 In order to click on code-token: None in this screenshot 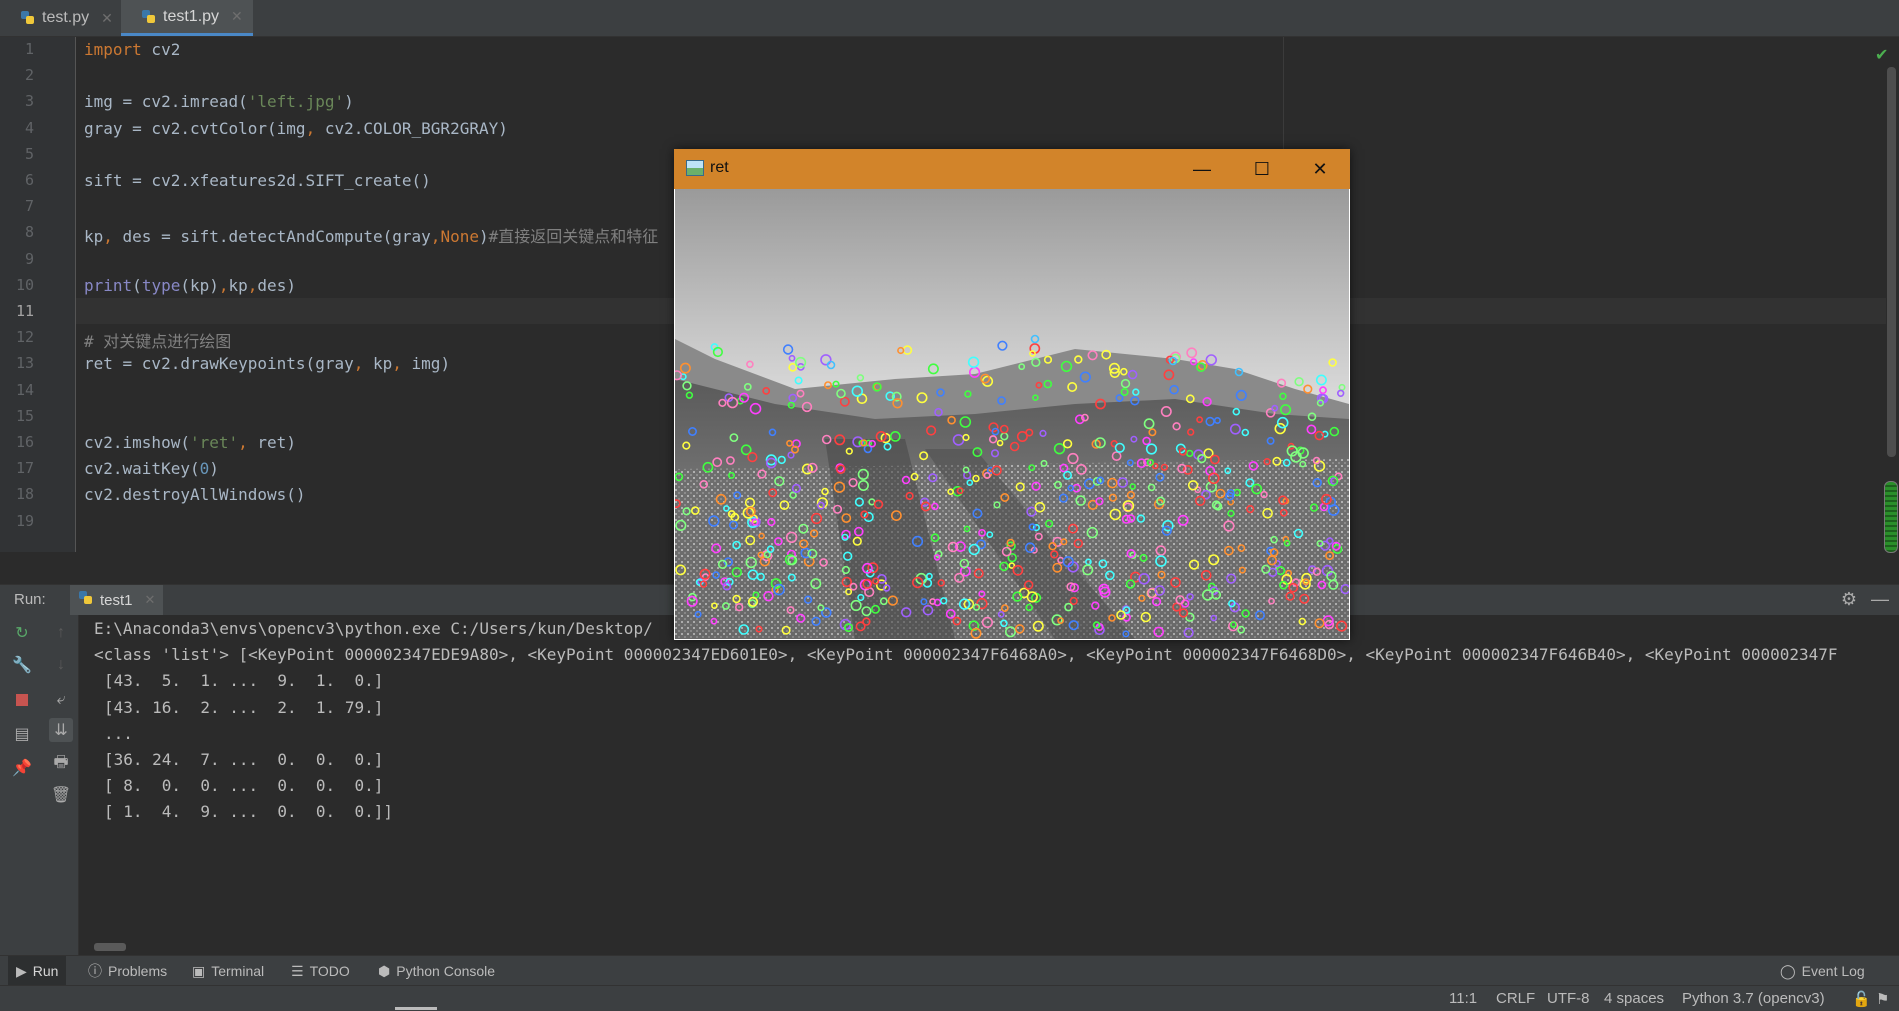, I will do `click(459, 237)`.